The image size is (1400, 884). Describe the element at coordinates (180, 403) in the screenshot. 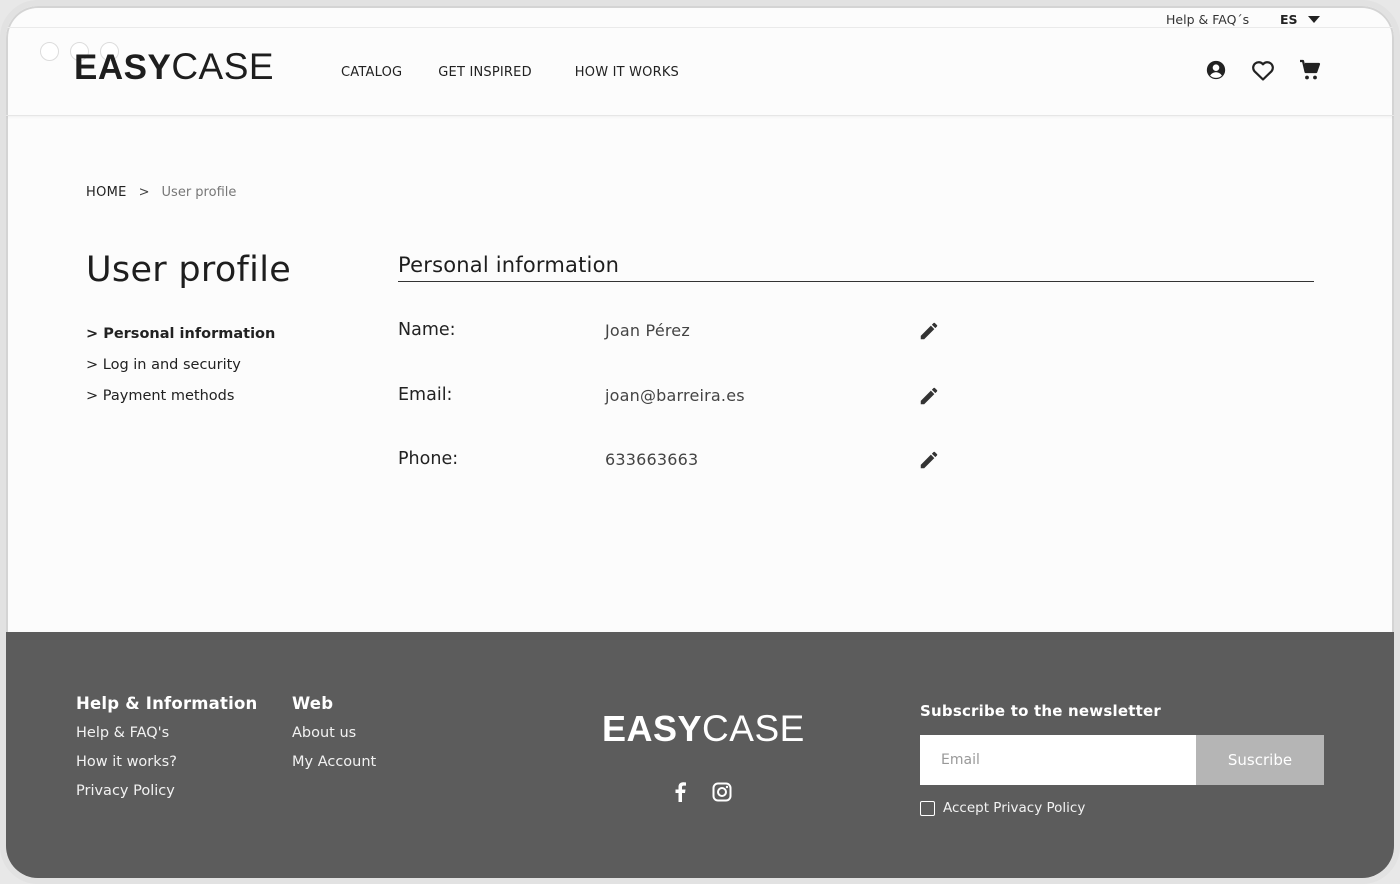

I see `sidebar-item-payment-methods: > Payment methods` at that location.